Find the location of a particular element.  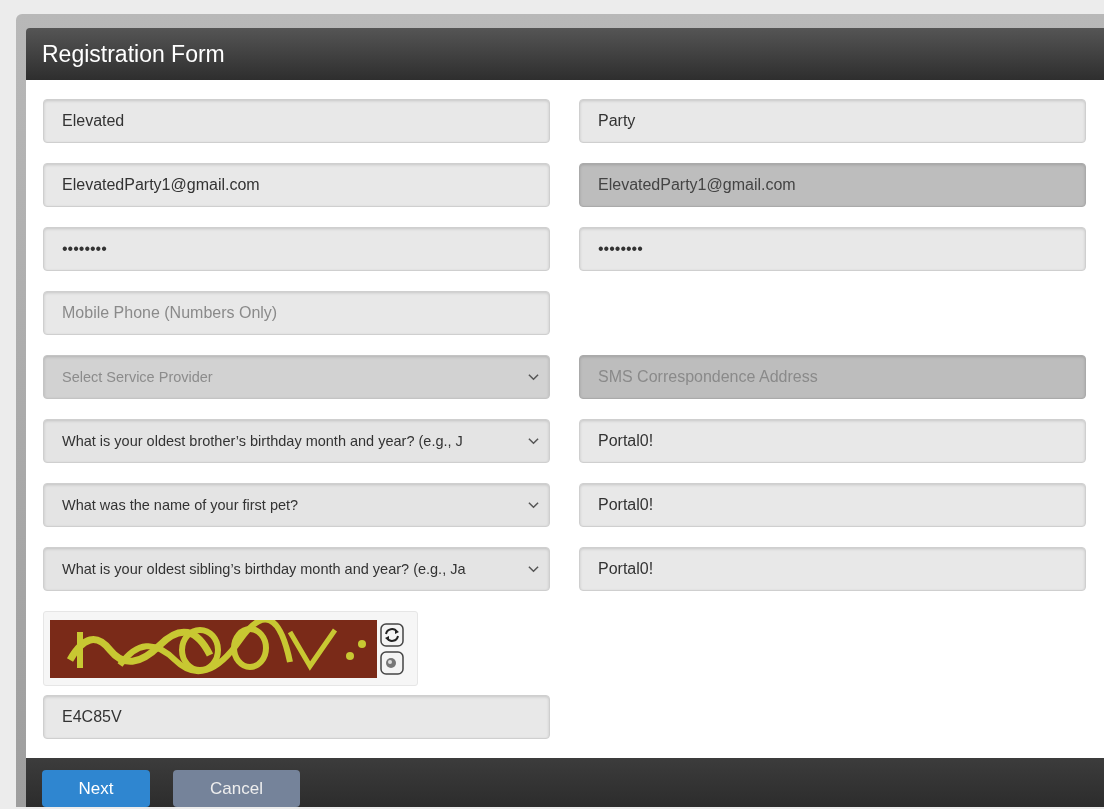

form-title: Registration Form is located at coordinates (133, 54).